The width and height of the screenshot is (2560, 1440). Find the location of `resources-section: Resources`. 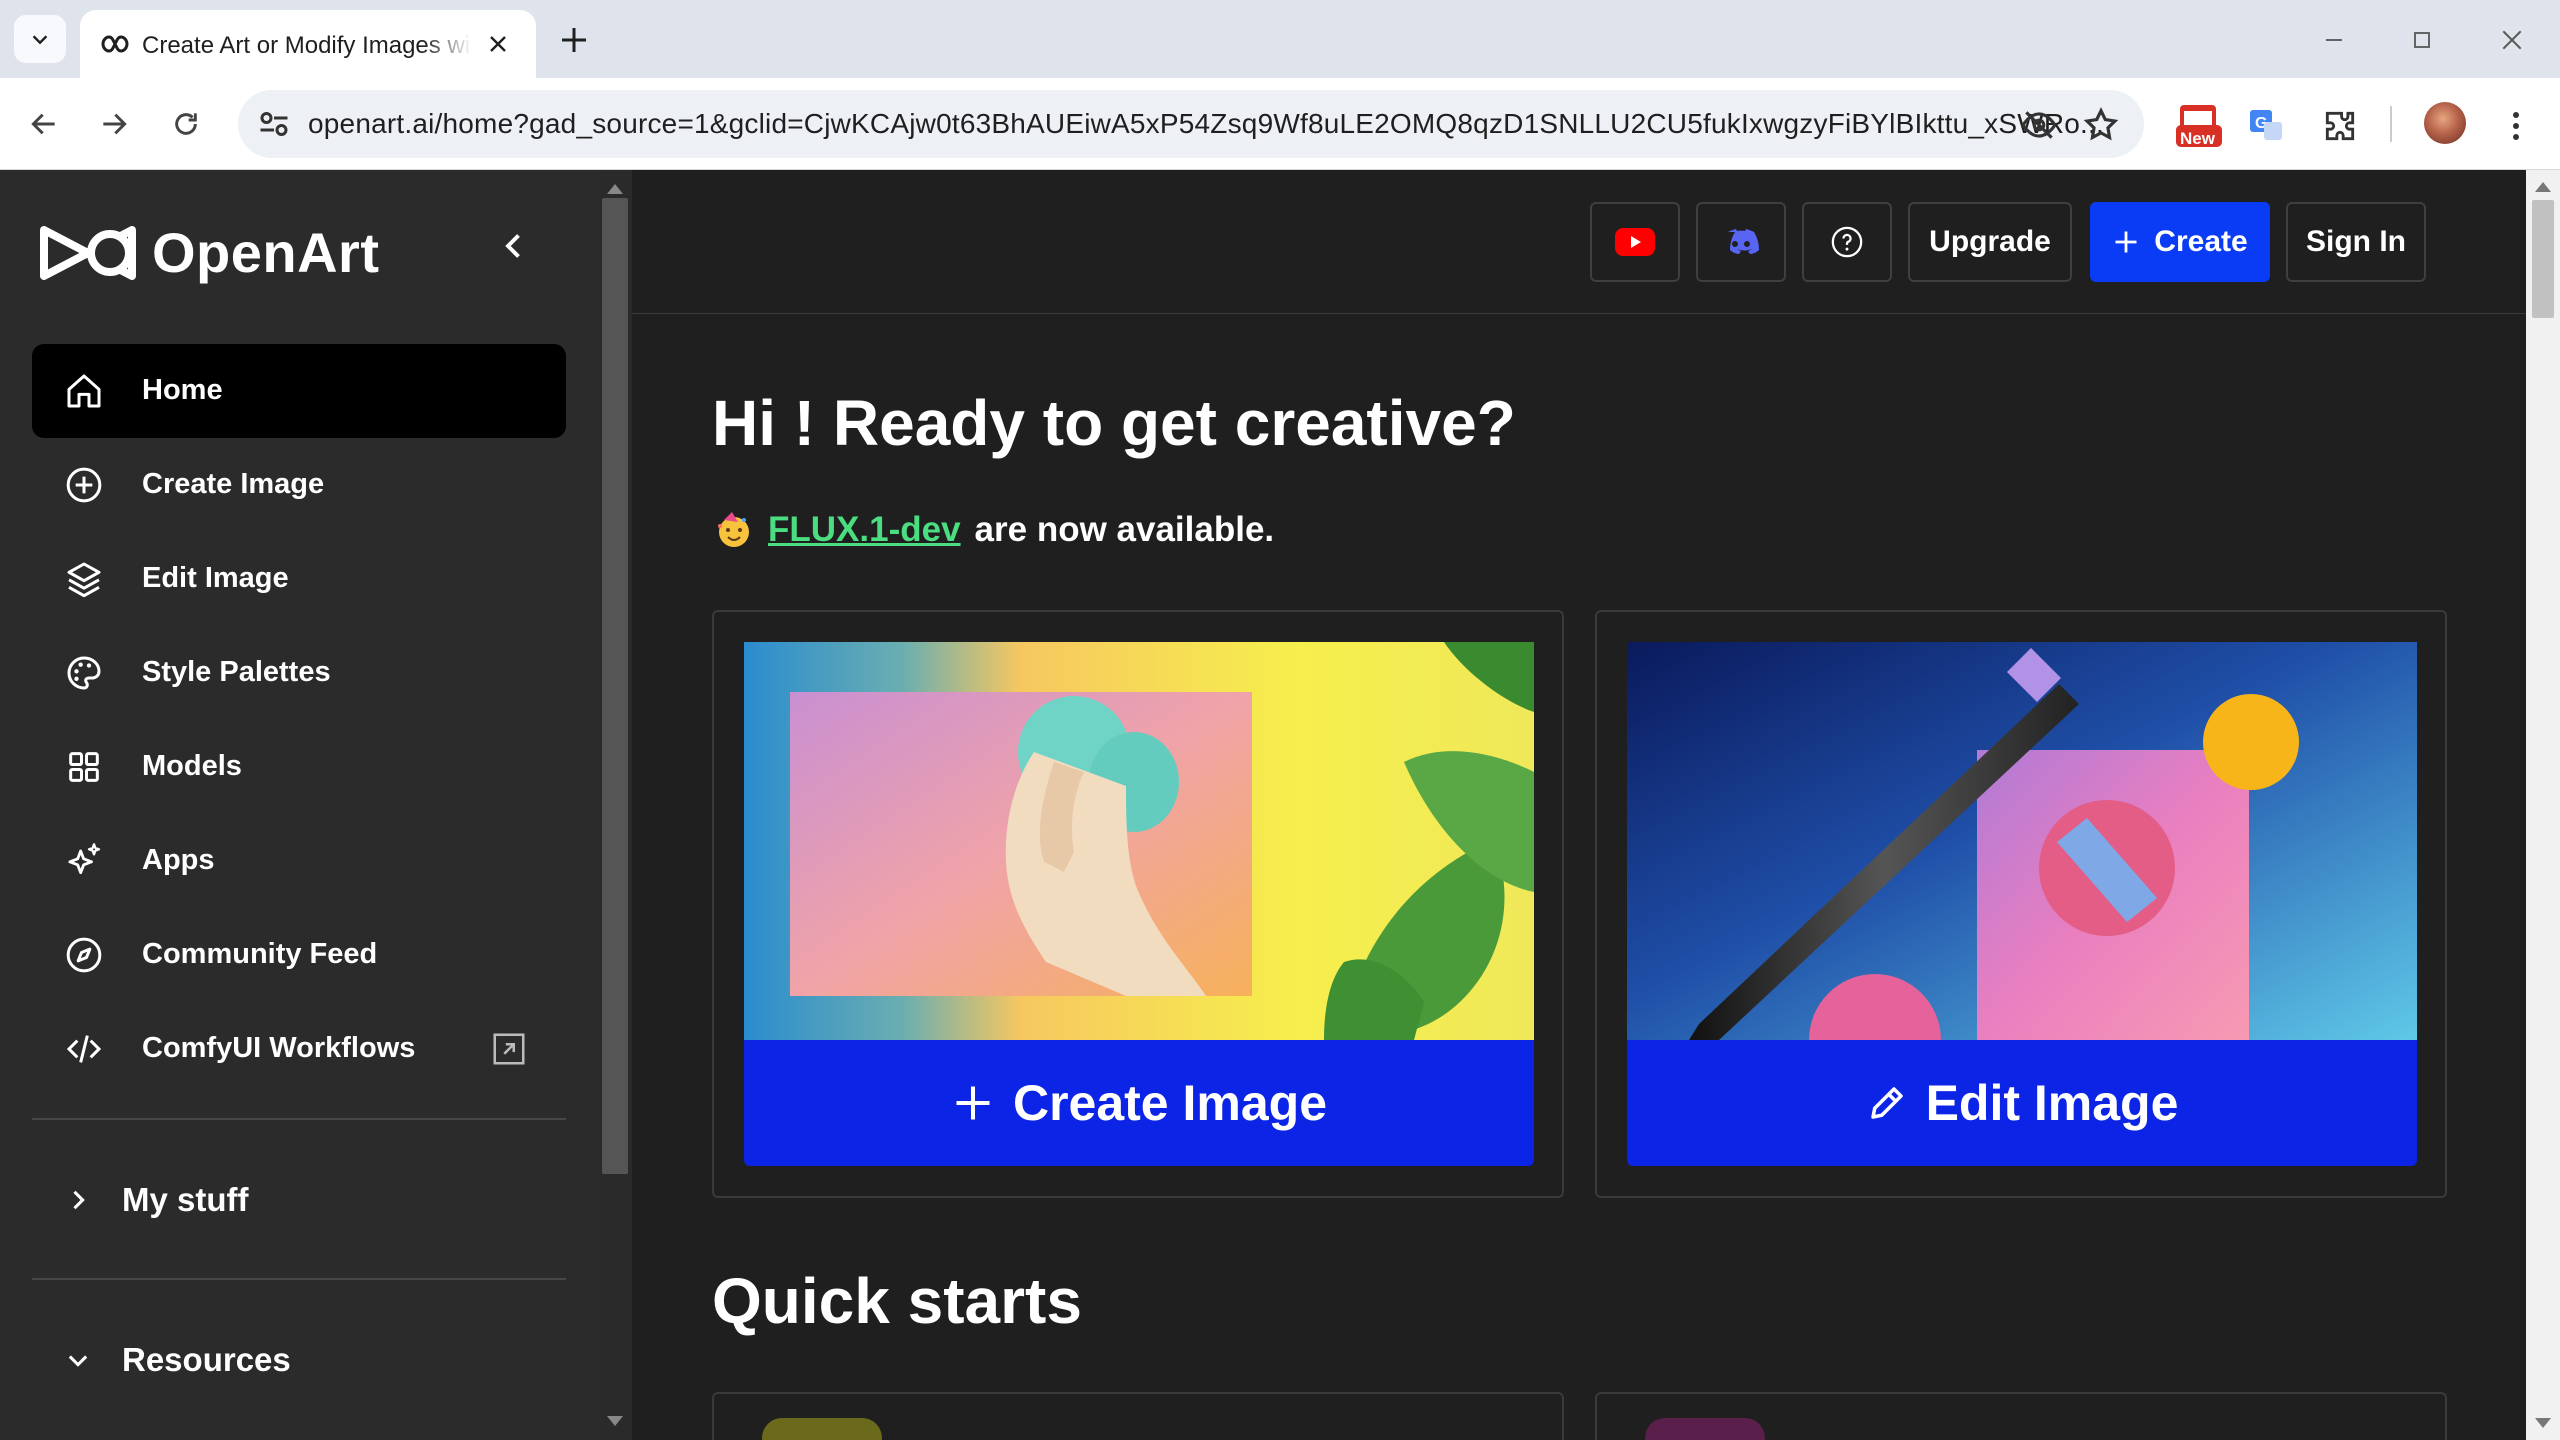

resources-section: Resources is located at coordinates (177, 1360).